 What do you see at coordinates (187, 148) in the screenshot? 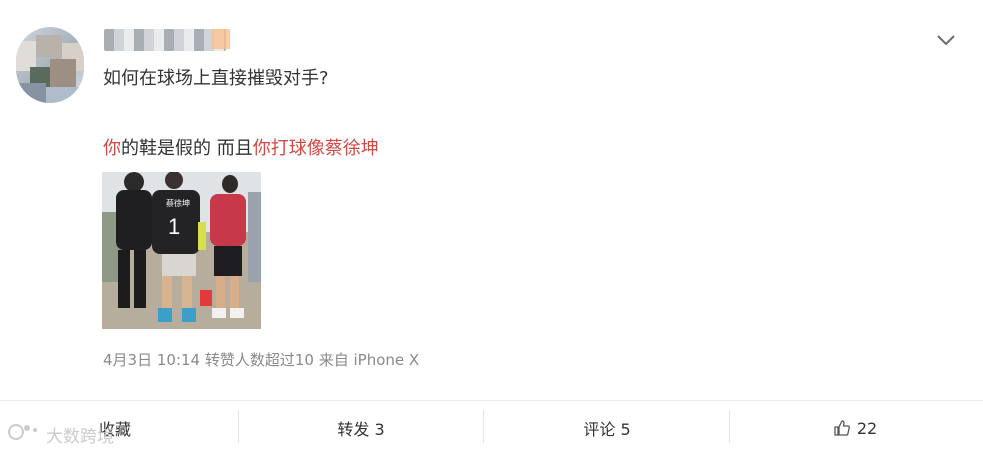
I see `answer-text: 的鞋是假的 而且` at bounding box center [187, 148].